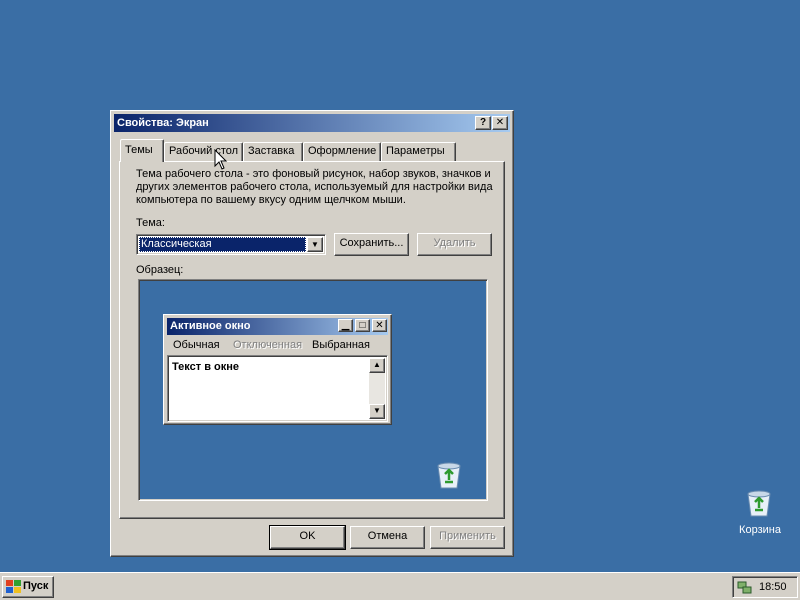  I want to click on preview-menu-selected: Выбранная, so click(341, 345).